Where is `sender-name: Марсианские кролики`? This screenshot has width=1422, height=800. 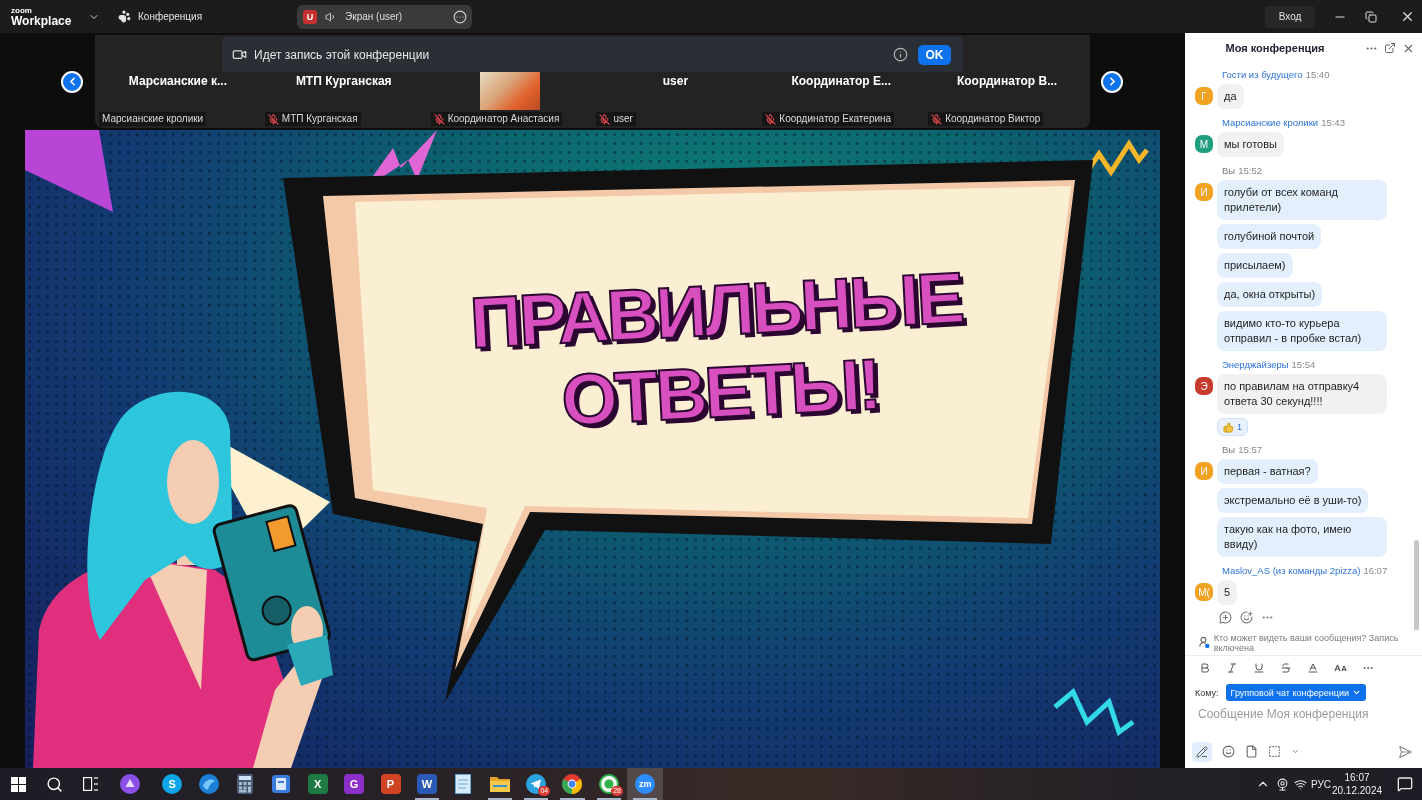
sender-name: Марсианские кролики is located at coordinates (1270, 123).